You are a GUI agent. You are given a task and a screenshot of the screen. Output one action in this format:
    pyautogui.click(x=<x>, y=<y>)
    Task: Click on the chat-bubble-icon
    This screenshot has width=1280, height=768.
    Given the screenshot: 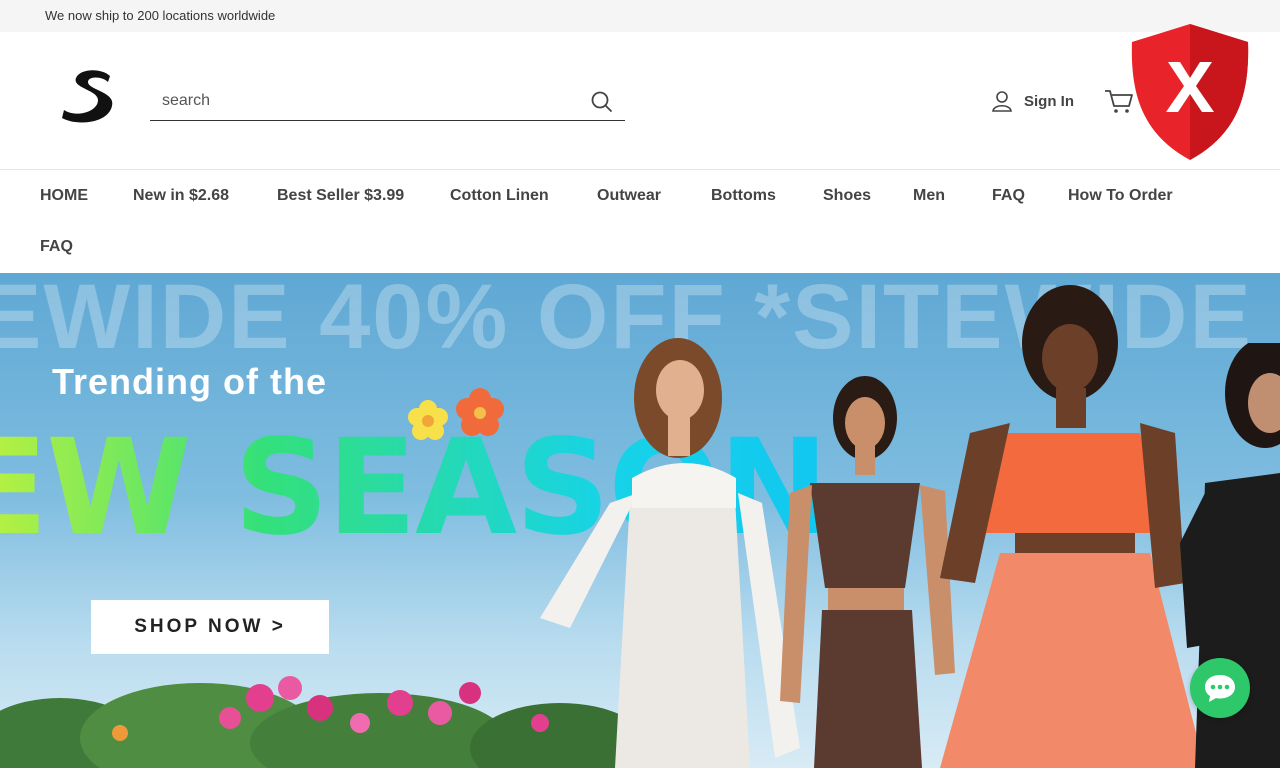 What is the action you would take?
    pyautogui.click(x=1220, y=688)
    